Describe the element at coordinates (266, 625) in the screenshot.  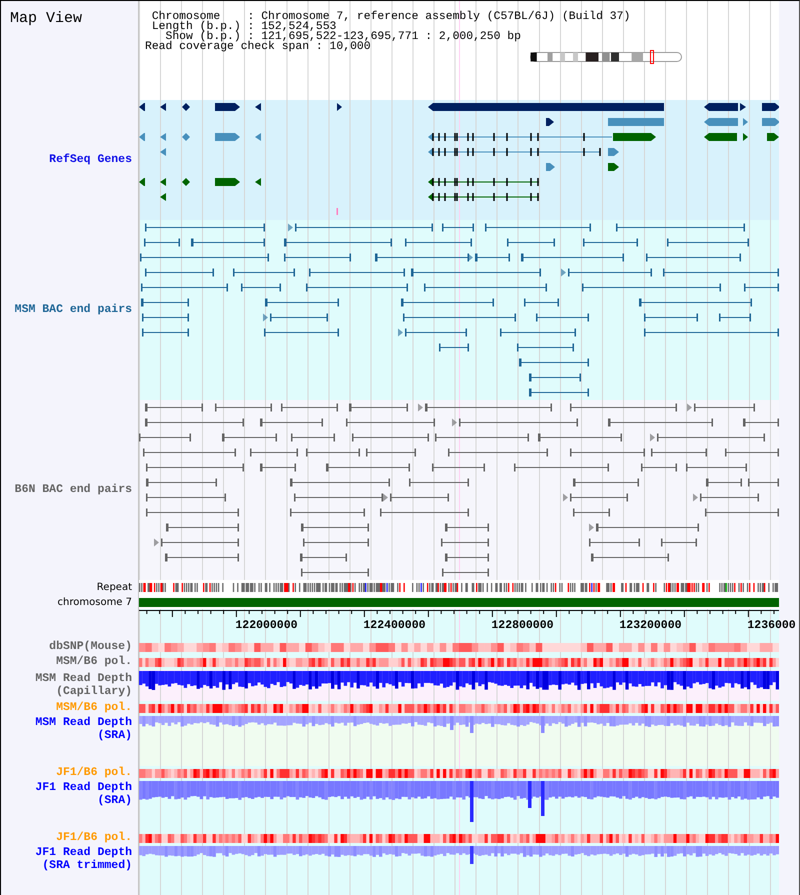
I see `ruler-tick-label: 122000000` at that location.